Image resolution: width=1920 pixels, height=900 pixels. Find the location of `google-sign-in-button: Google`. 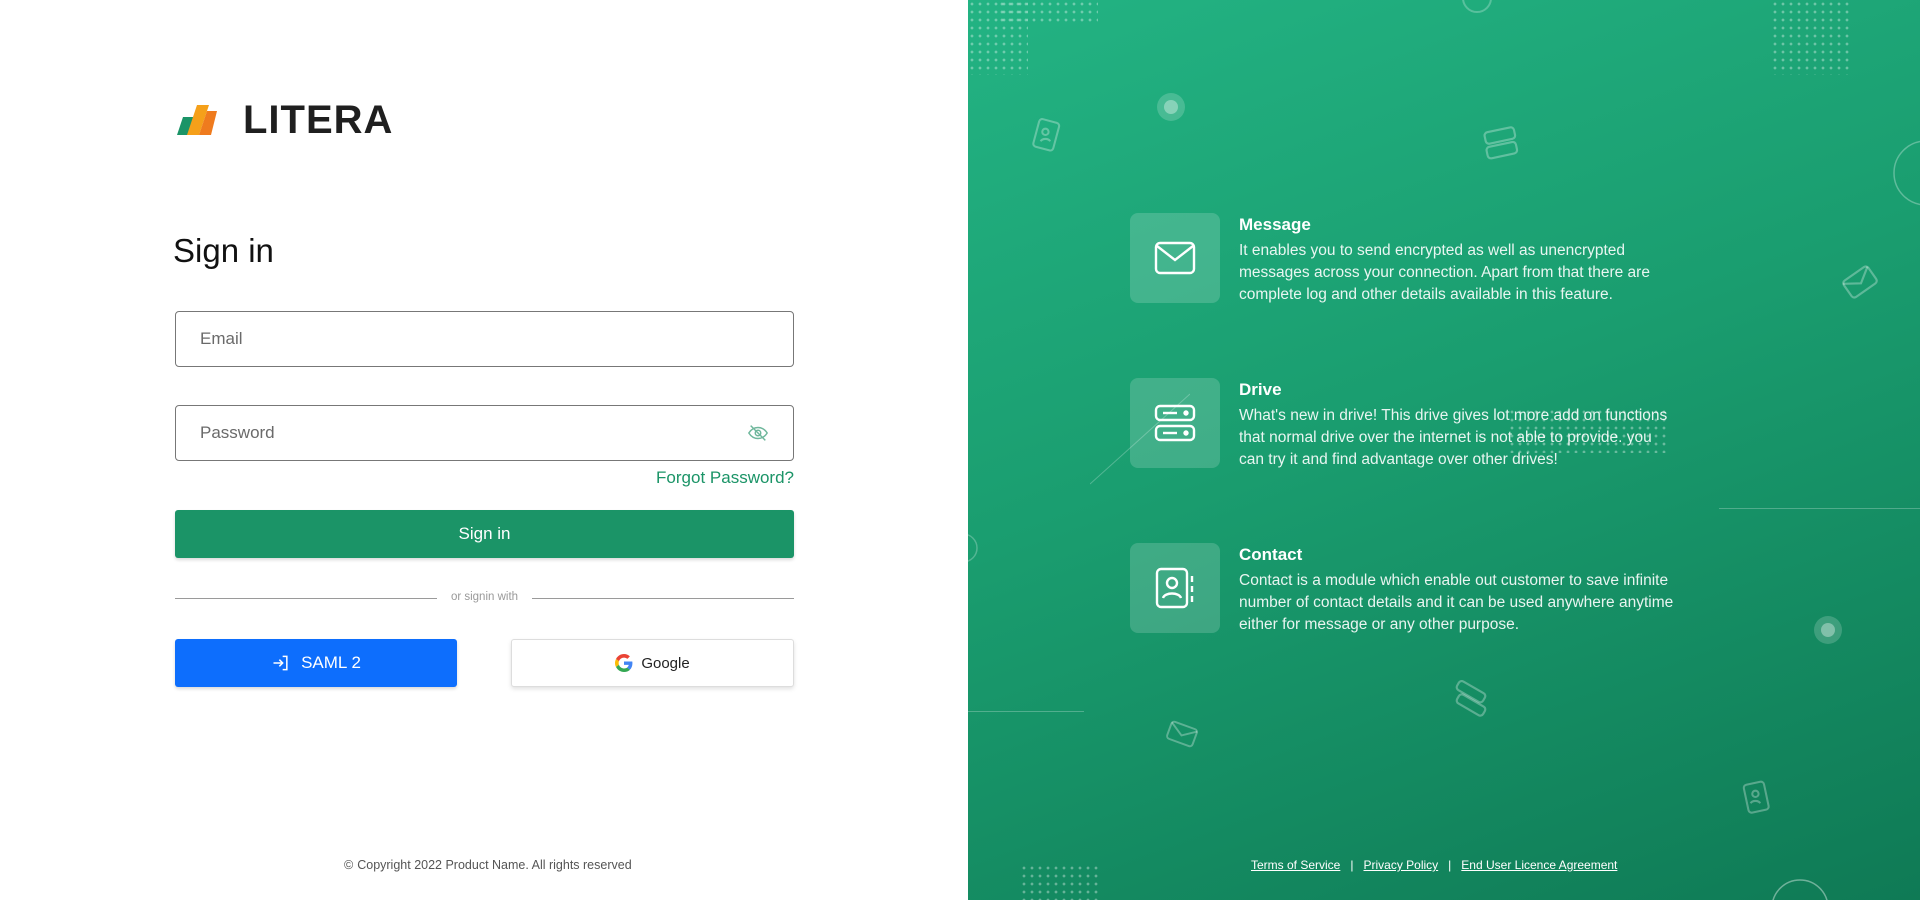

google-sign-in-button: Google is located at coordinates (652, 663).